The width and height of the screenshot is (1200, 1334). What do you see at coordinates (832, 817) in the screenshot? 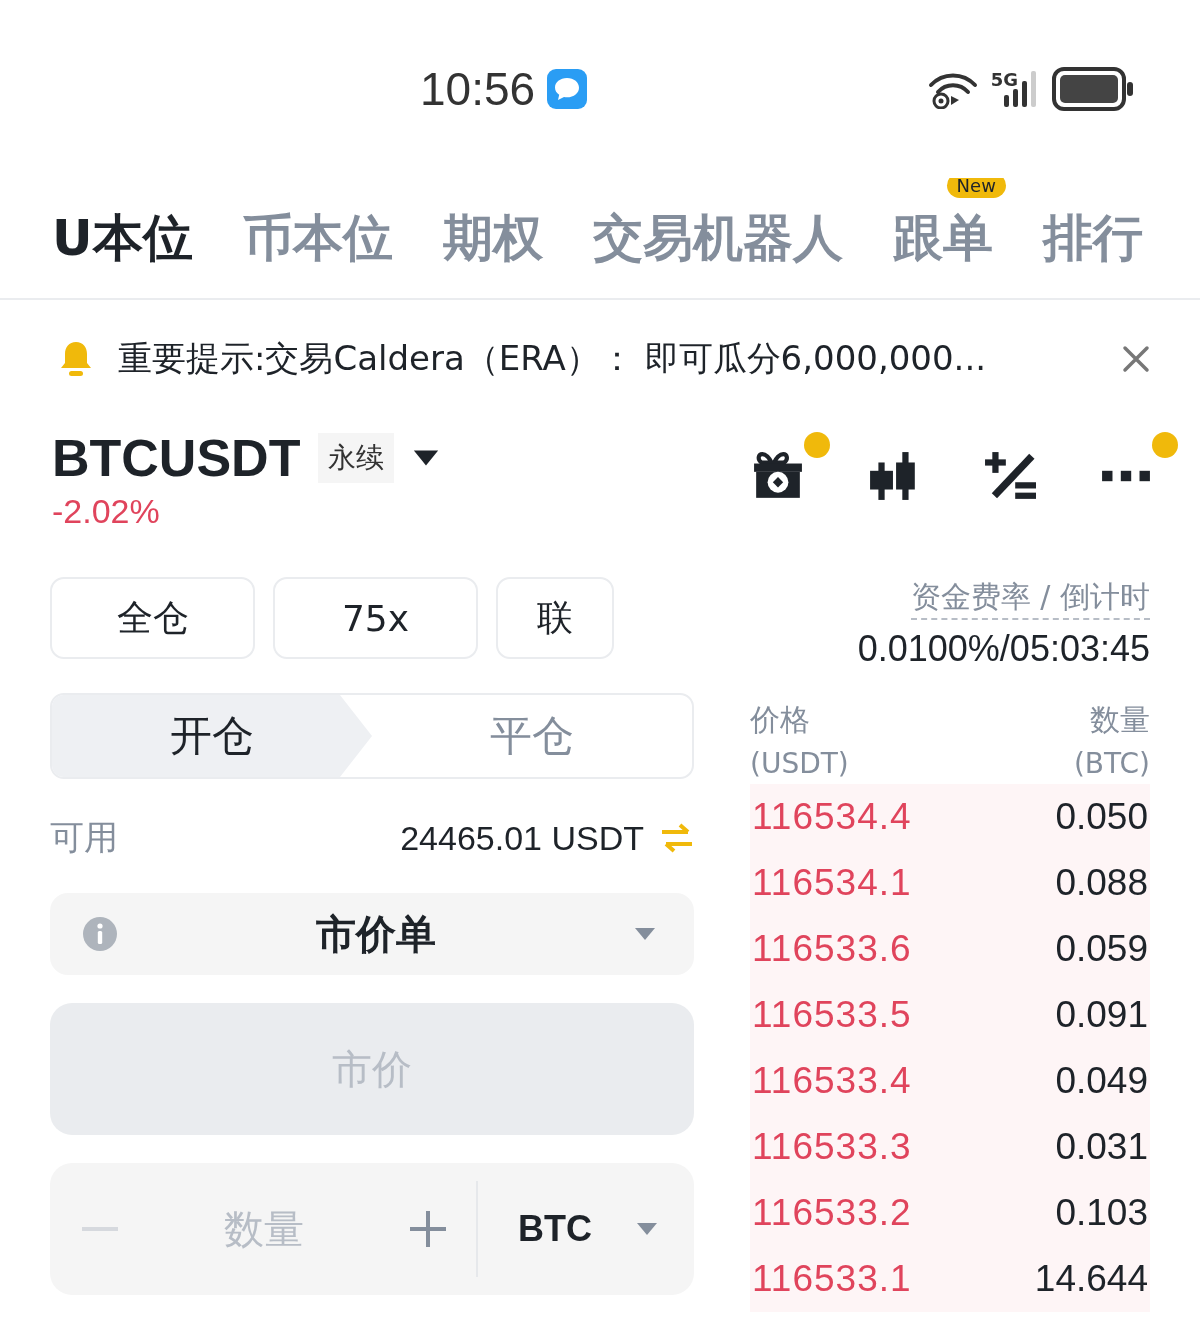
I see `ask-price: 116534.4` at bounding box center [832, 817].